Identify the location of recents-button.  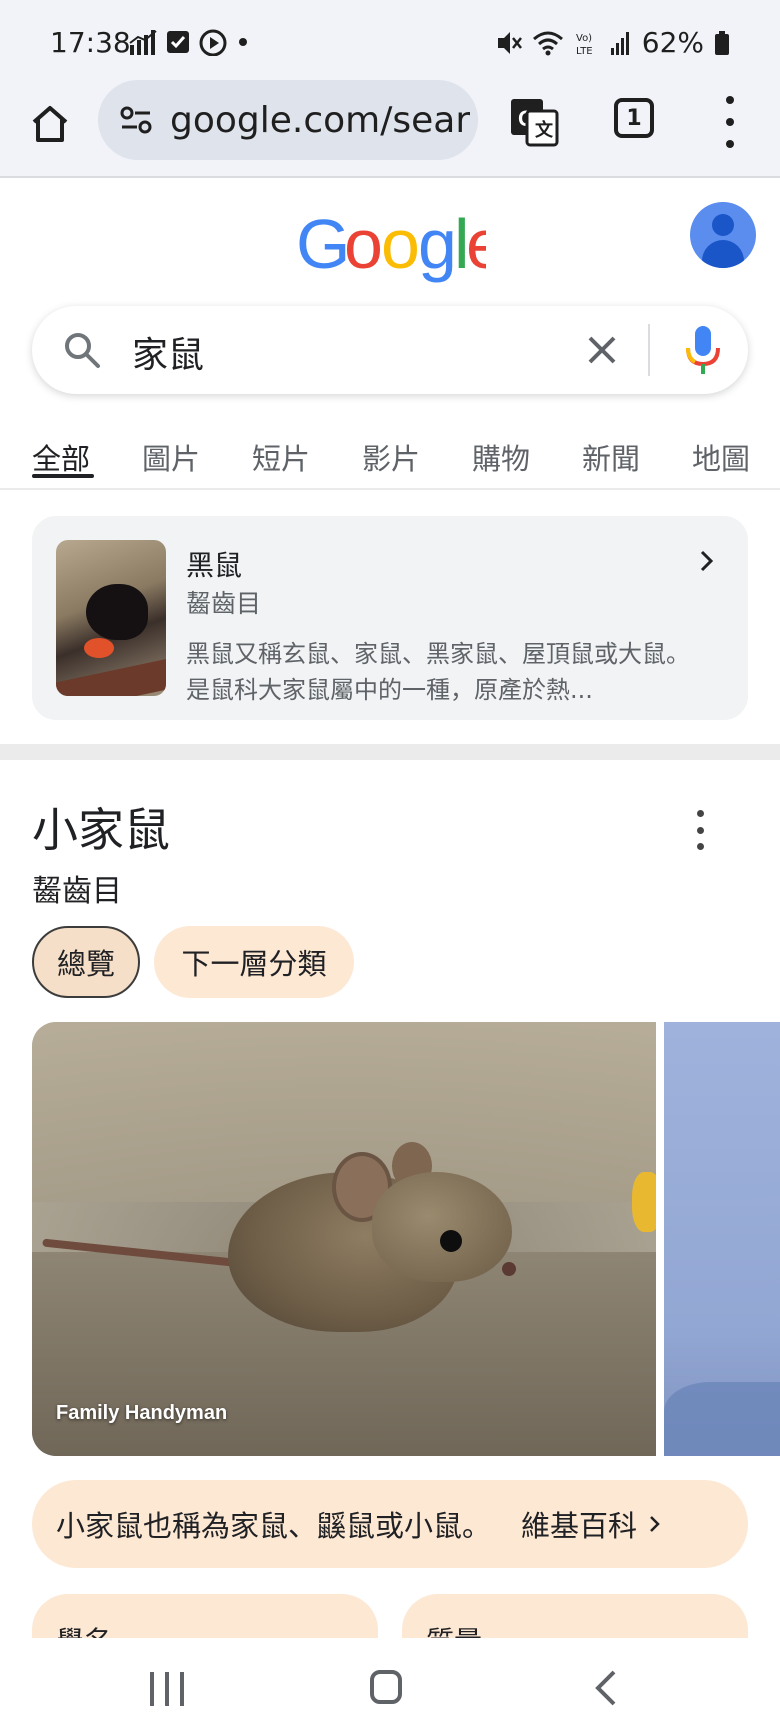
(167, 1689).